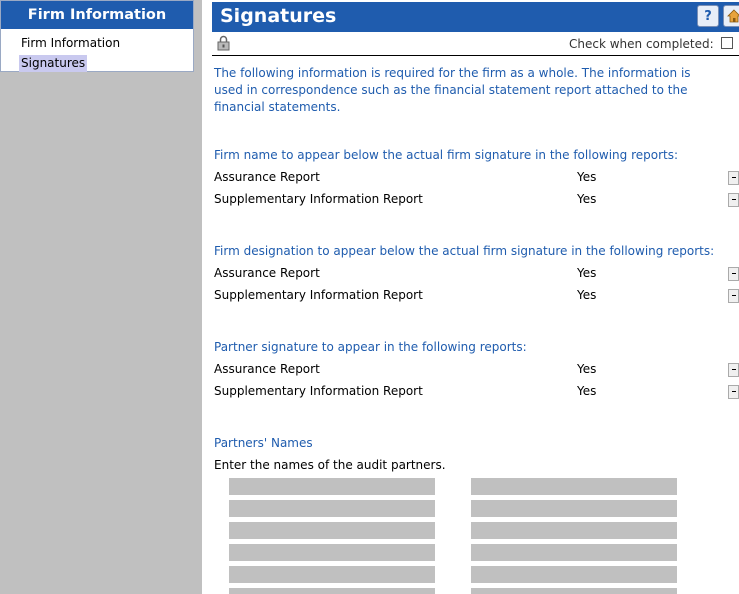  Describe the element at coordinates (731, 16) in the screenshot. I see `home-icon` at that location.